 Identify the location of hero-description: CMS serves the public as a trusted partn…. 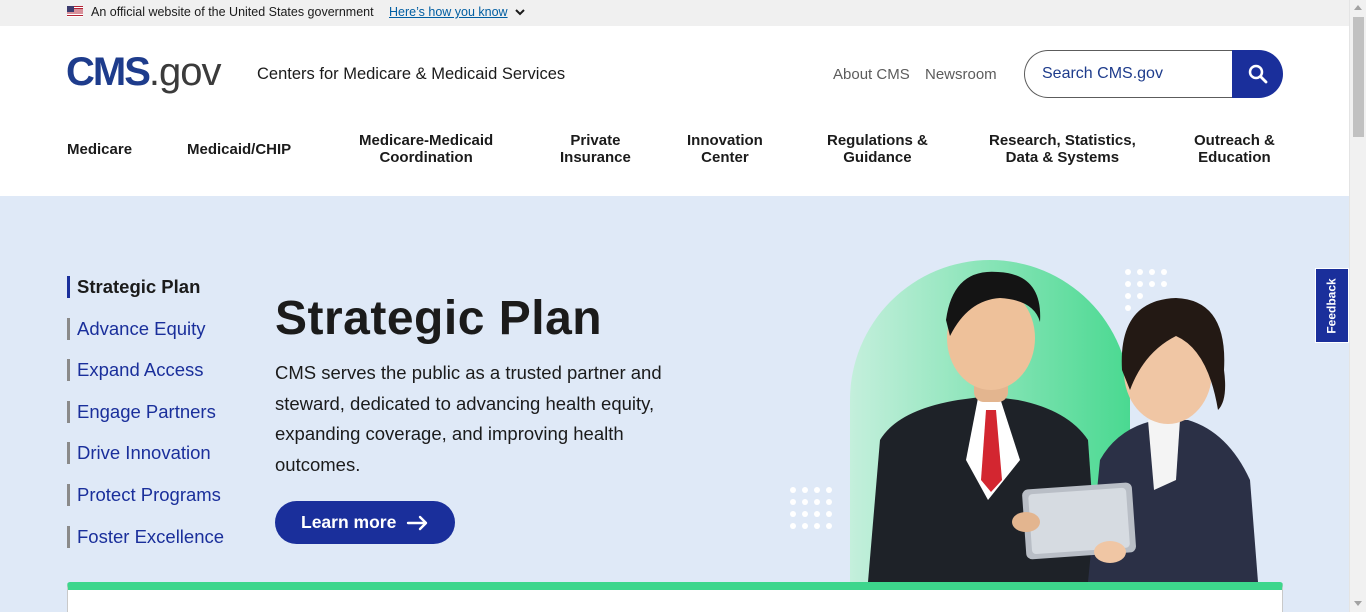
(468, 418).